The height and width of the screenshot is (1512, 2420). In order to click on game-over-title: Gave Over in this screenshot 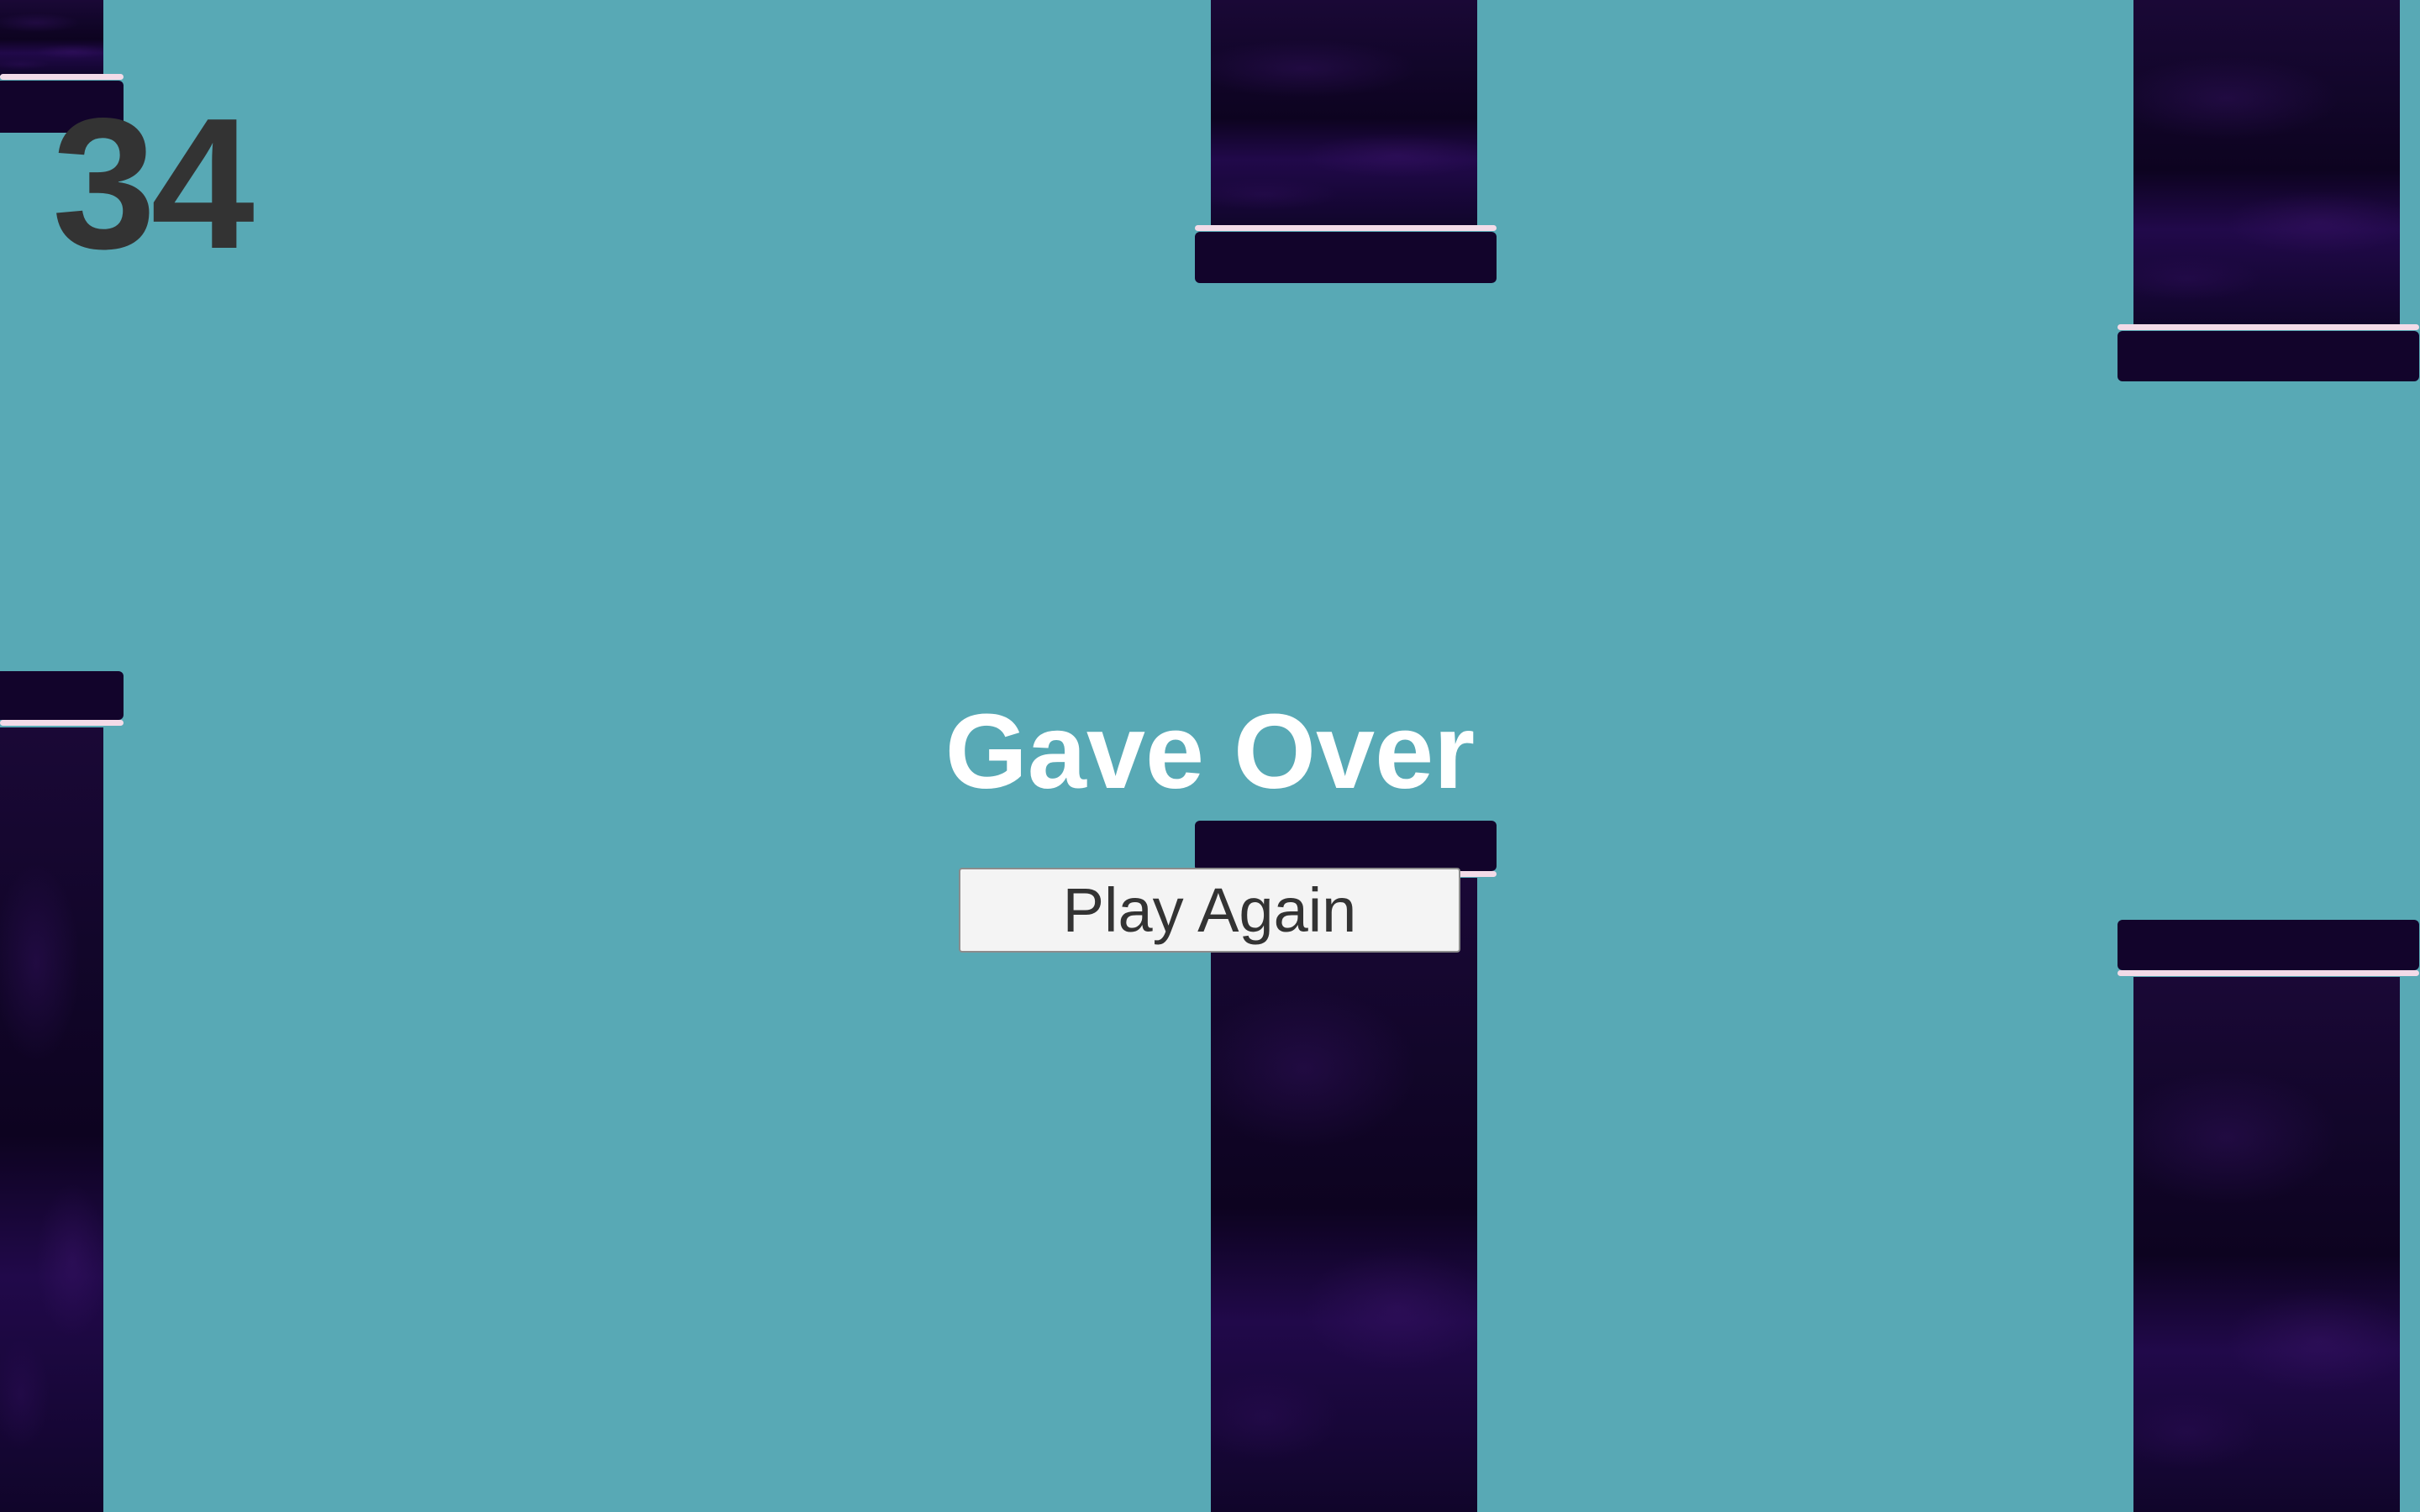, I will do `click(1210, 751)`.